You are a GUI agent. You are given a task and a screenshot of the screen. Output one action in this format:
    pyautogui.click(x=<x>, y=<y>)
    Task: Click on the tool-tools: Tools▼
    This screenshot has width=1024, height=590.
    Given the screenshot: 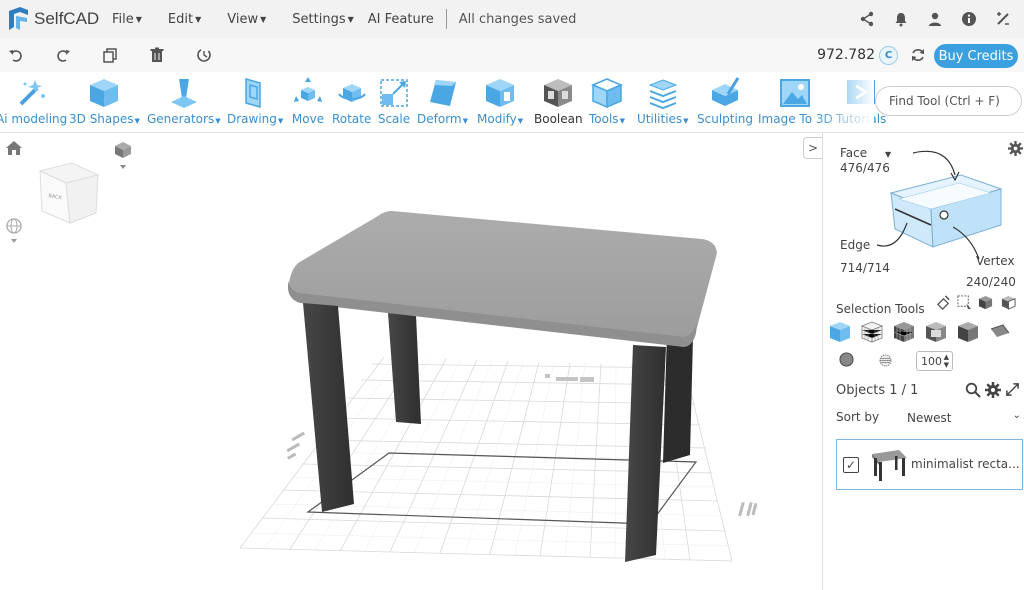 What is the action you would take?
    pyautogui.click(x=607, y=101)
    